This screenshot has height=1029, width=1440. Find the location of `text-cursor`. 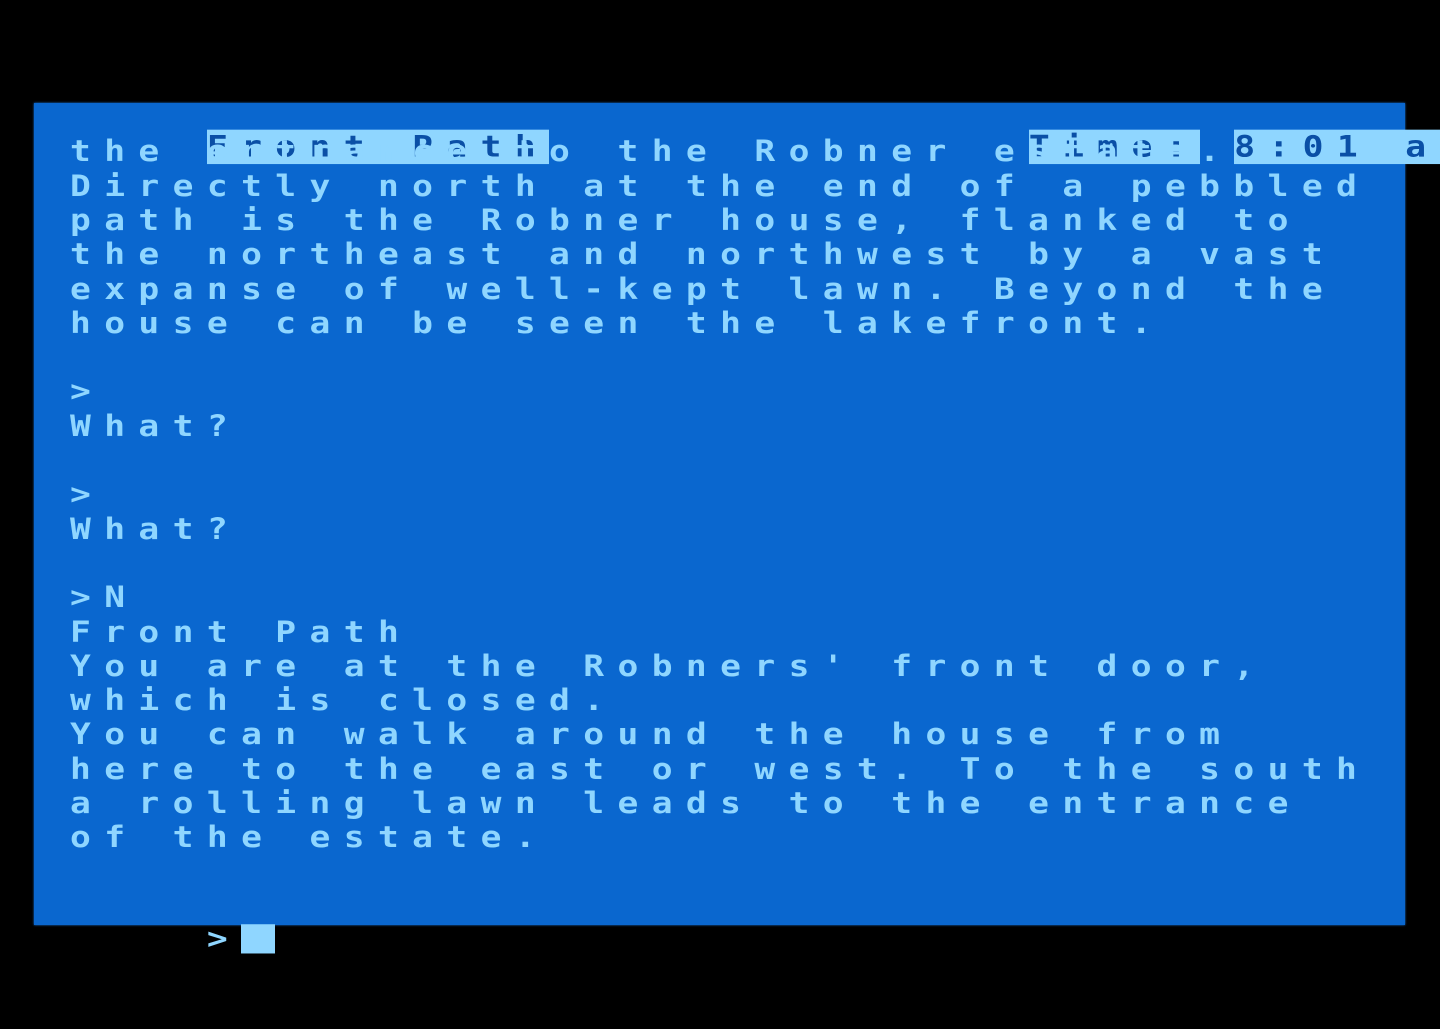

text-cursor is located at coordinates (258, 939).